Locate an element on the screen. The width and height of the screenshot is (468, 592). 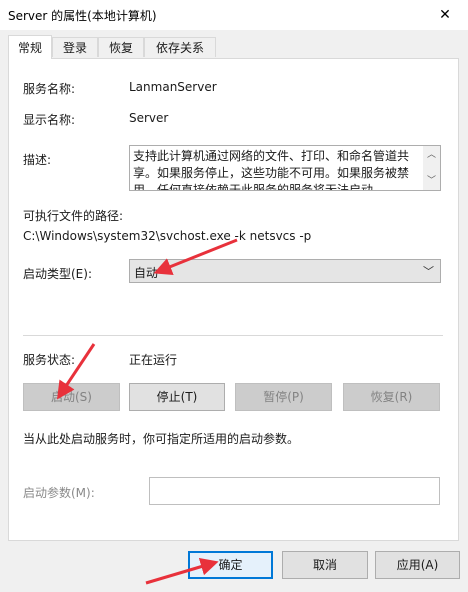
service-name-label: 服务名称: is located at coordinates (49, 89).